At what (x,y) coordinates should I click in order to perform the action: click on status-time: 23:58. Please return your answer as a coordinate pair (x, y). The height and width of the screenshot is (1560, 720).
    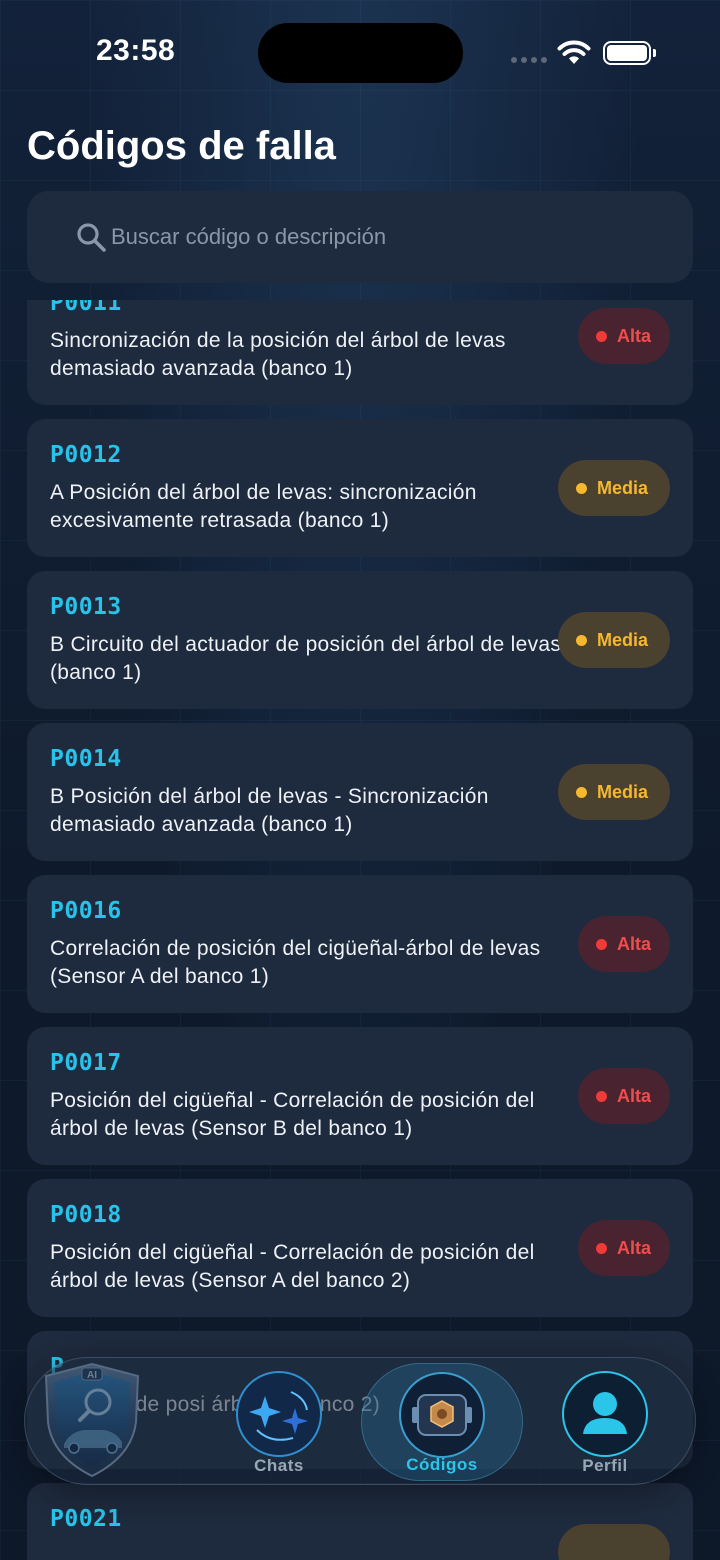
    Looking at the image, I should click on (136, 50).